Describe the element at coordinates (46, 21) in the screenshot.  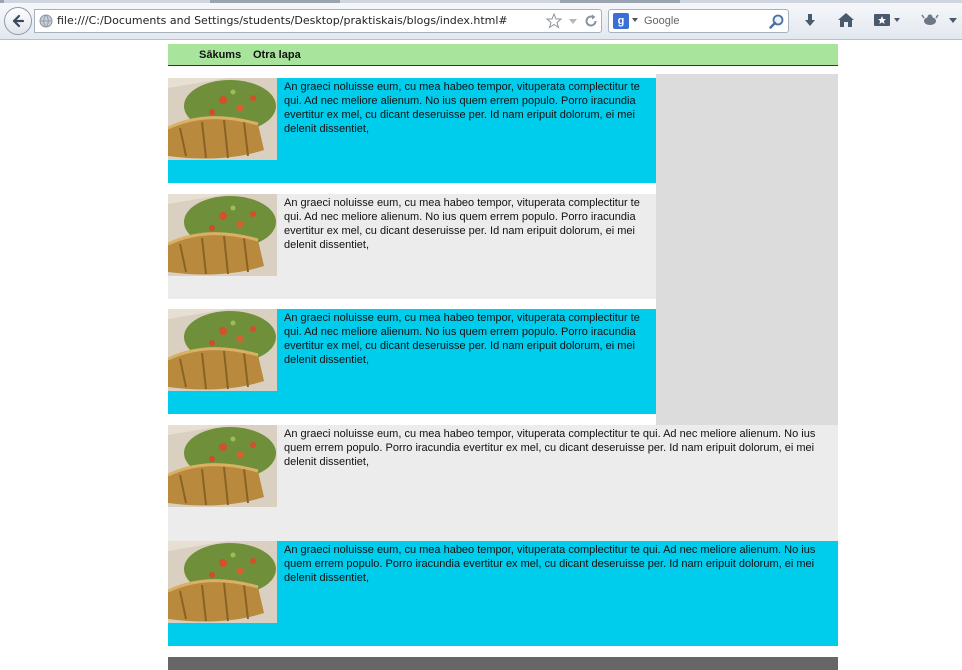
I see `globe-icon` at that location.